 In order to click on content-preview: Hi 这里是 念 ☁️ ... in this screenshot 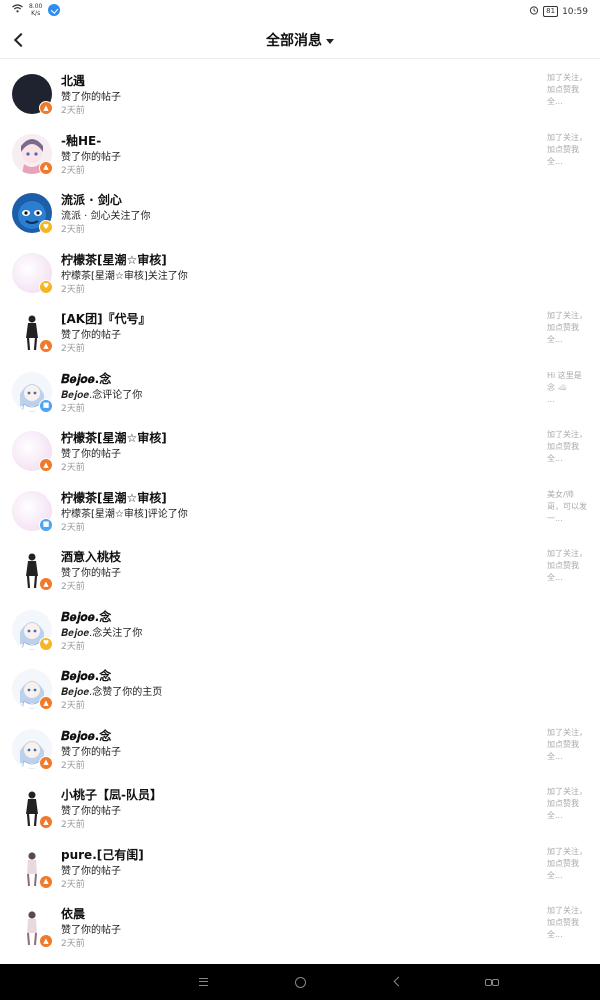, I will do `click(569, 390)`.